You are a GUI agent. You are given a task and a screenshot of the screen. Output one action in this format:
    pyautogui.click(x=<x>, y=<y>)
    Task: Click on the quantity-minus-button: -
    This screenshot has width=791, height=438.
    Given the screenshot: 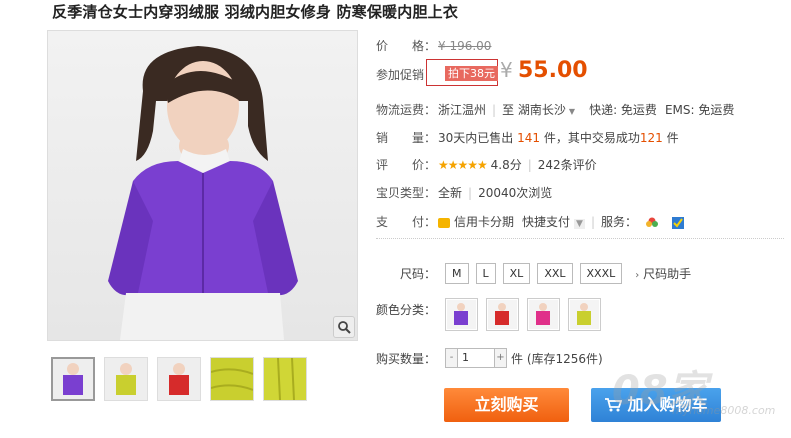 What is the action you would take?
    pyautogui.click(x=451, y=358)
    